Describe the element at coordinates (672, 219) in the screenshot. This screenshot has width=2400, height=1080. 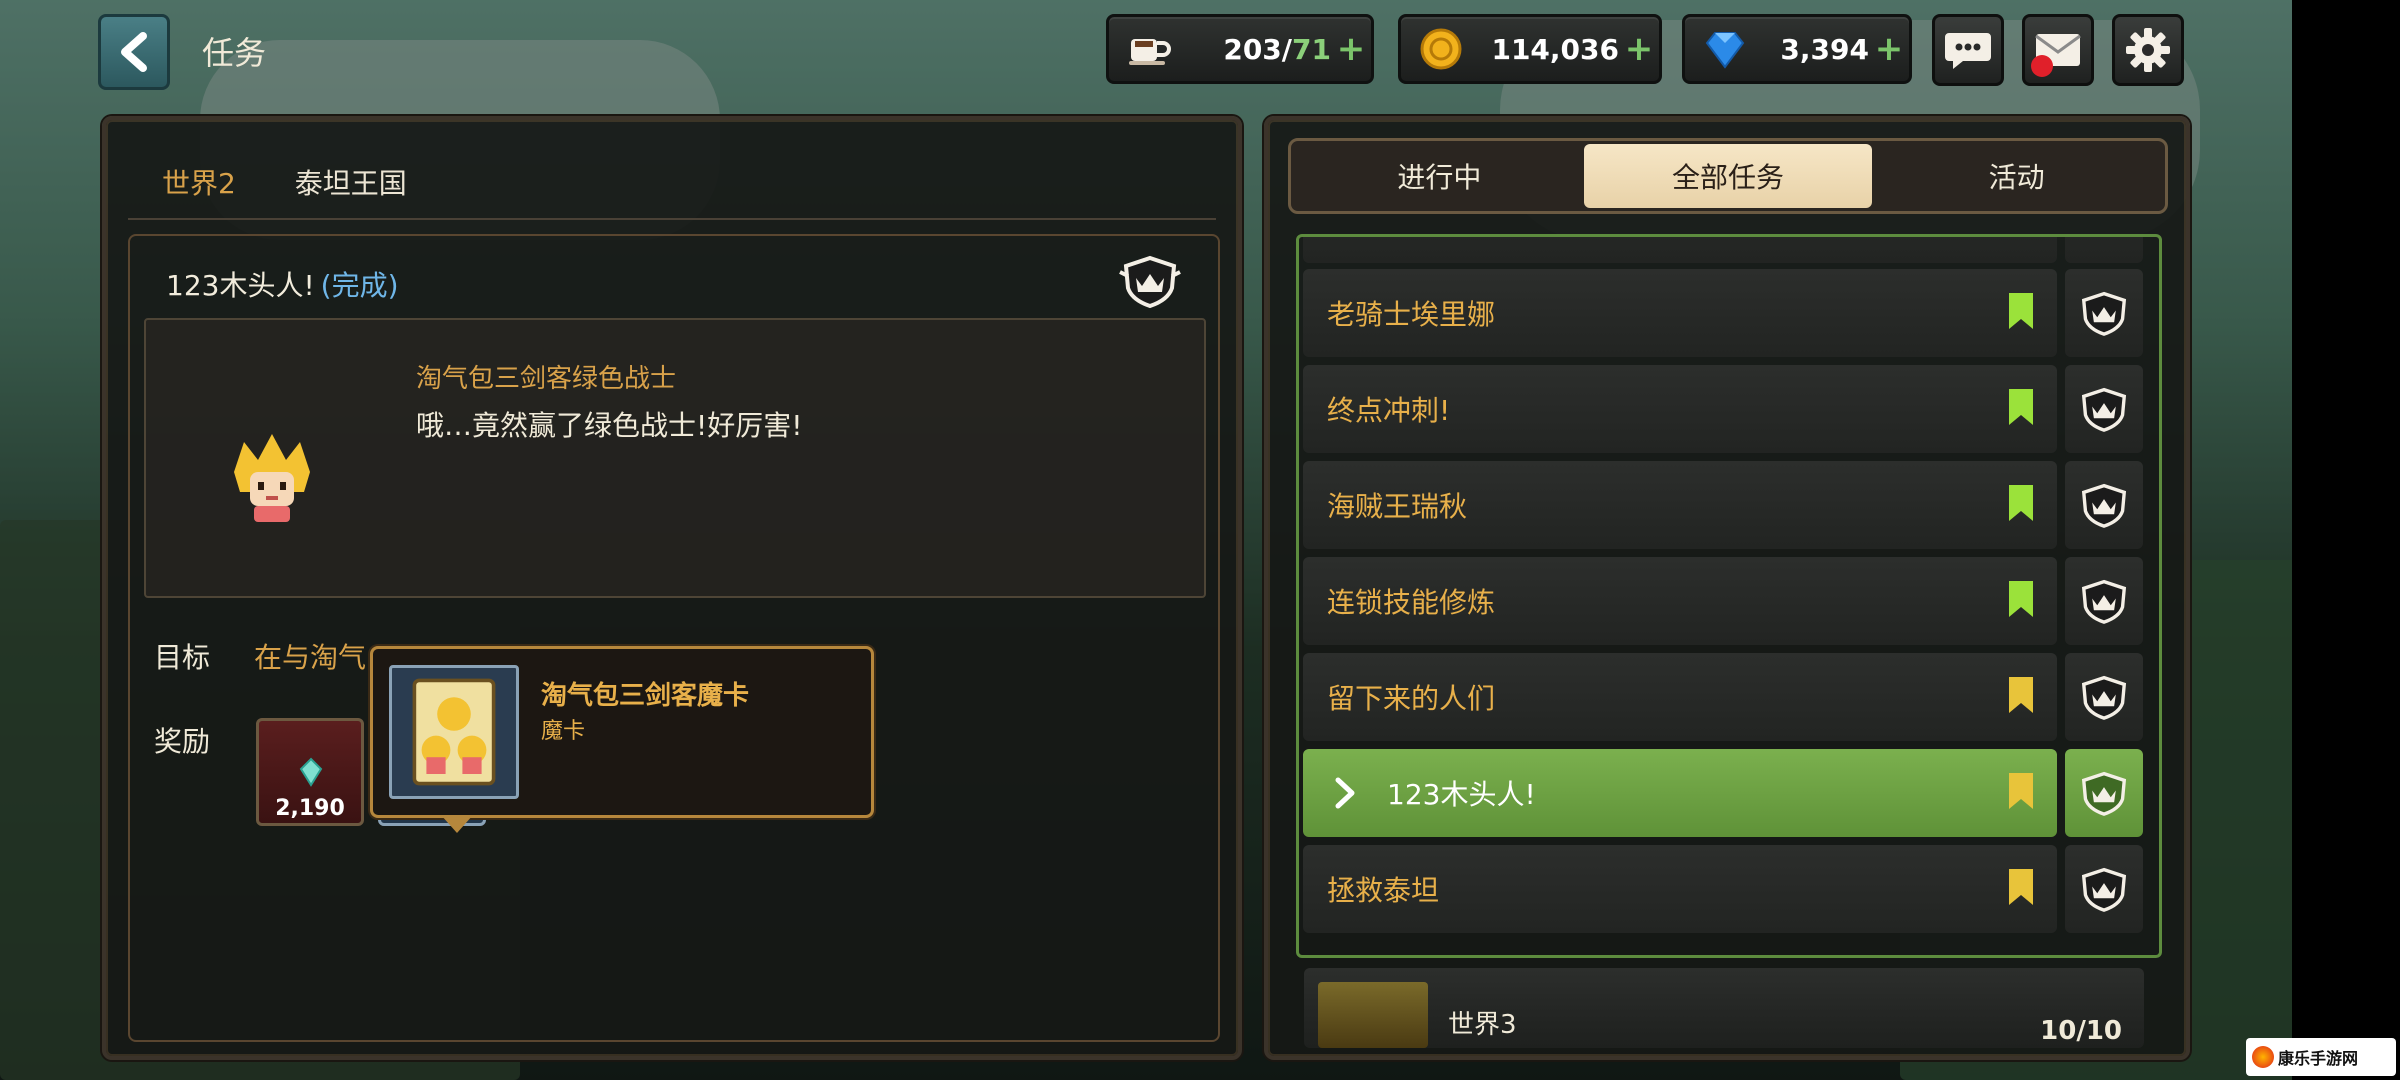
I see `divider` at that location.